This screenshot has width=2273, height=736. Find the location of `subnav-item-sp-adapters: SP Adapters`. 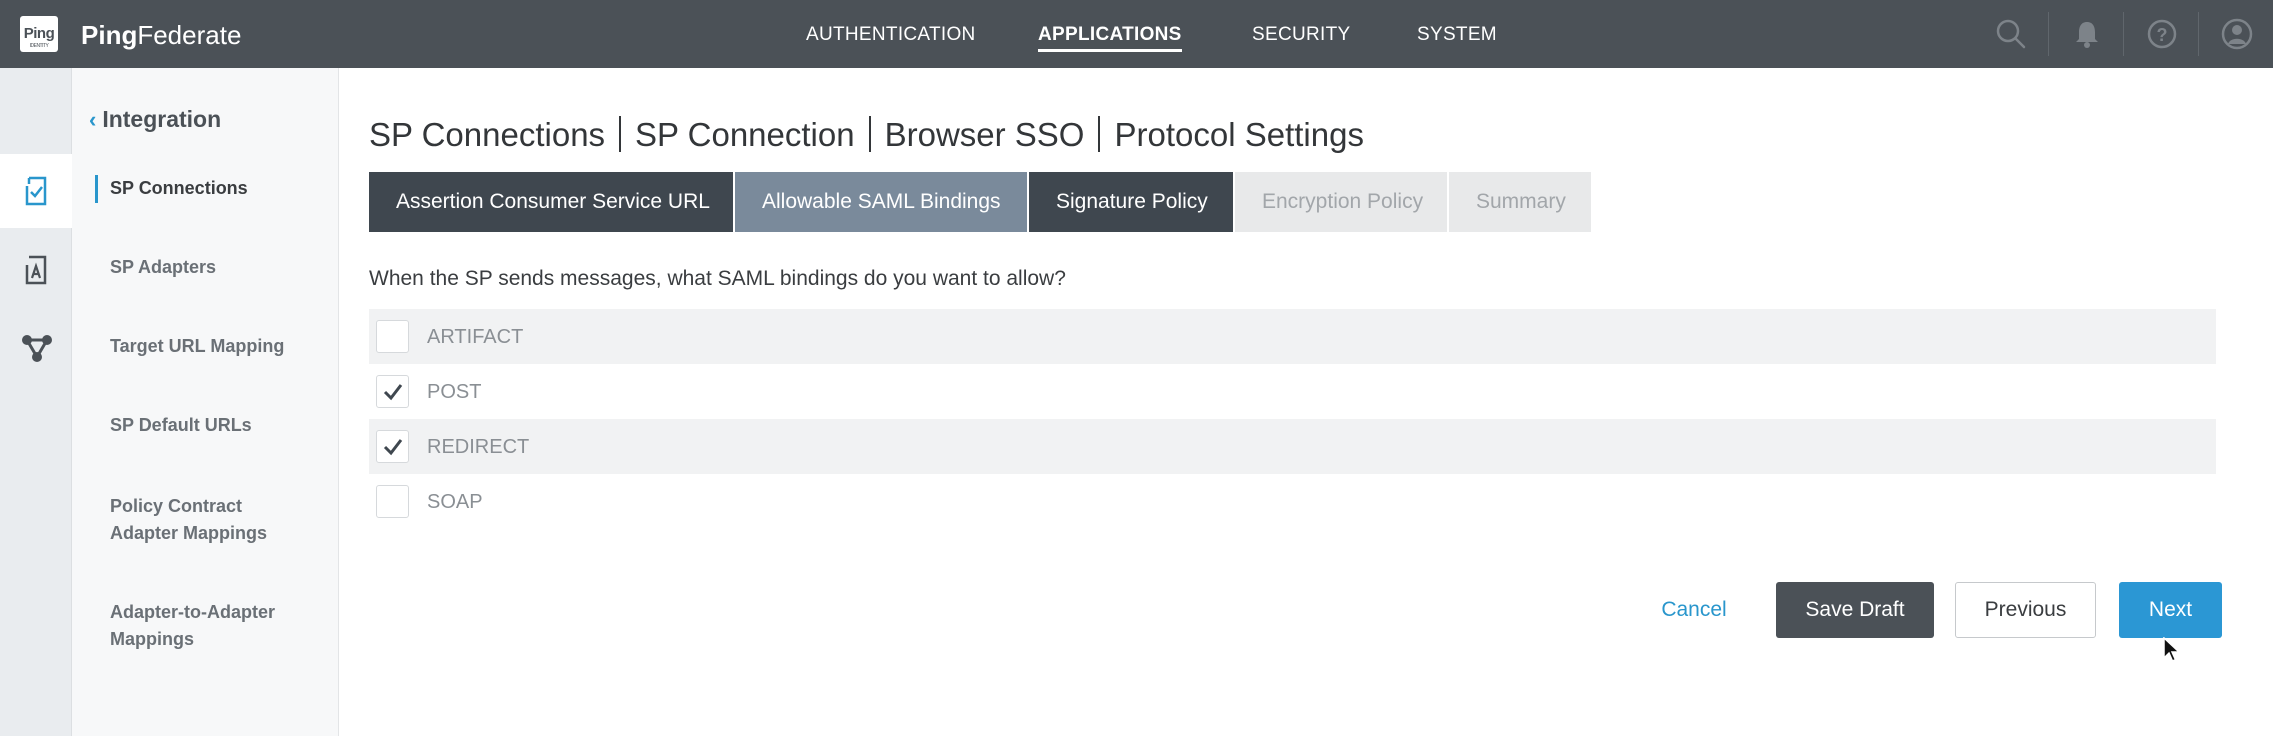

subnav-item-sp-adapters: SP Adapters is located at coordinates (215, 267).